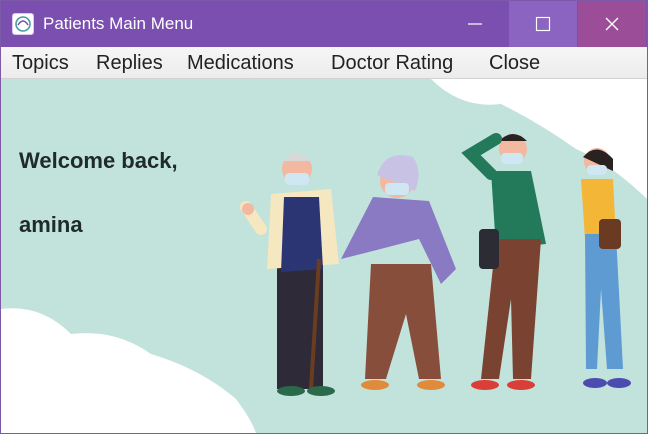 This screenshot has width=648, height=434. What do you see at coordinates (398, 272) in the screenshot?
I see `elderly-woman-figure` at bounding box center [398, 272].